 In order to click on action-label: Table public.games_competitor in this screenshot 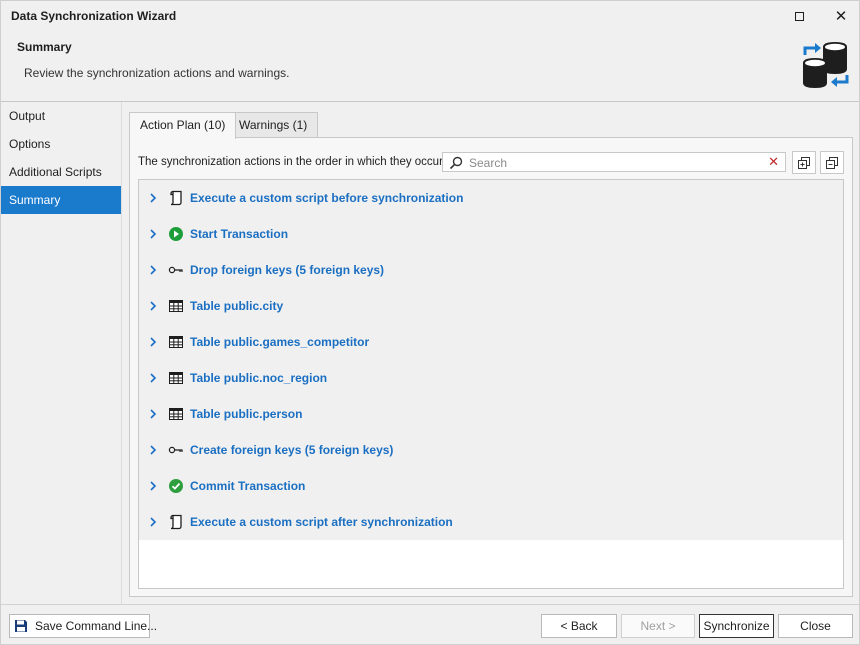, I will do `click(280, 342)`.